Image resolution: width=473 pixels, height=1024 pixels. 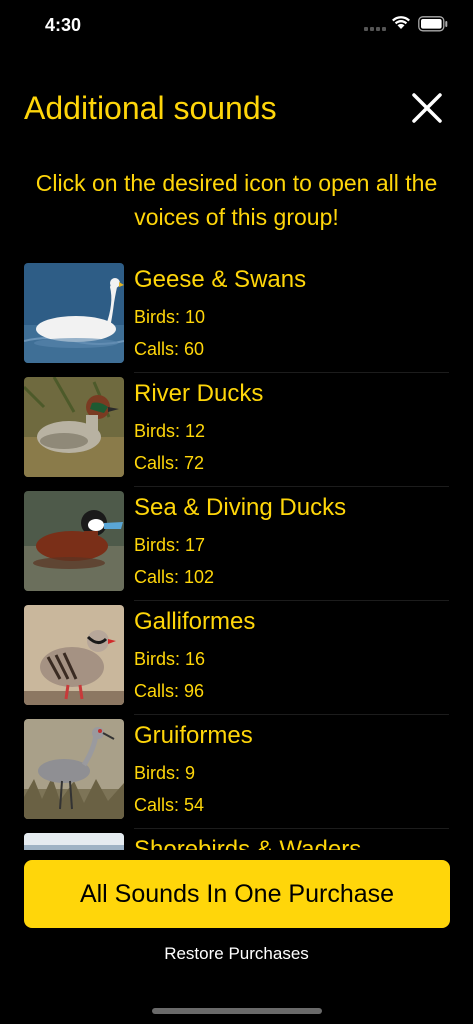 What do you see at coordinates (401, 22) in the screenshot?
I see `wifi-icon` at bounding box center [401, 22].